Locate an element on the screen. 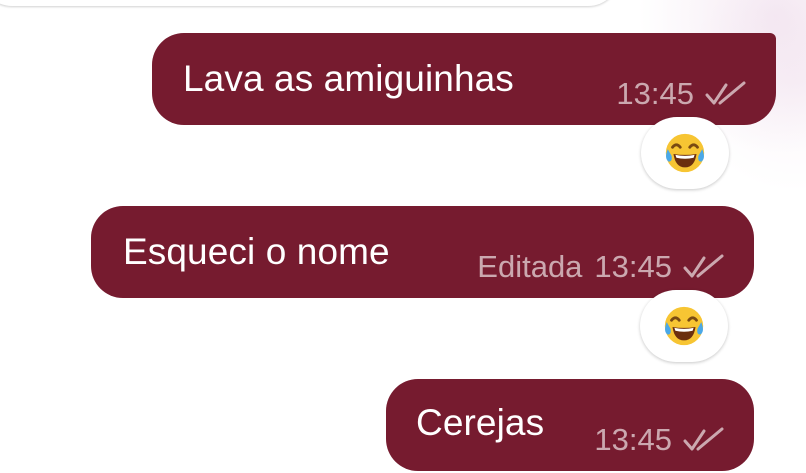  message-text: Esqueci o nome is located at coordinates (256, 251).